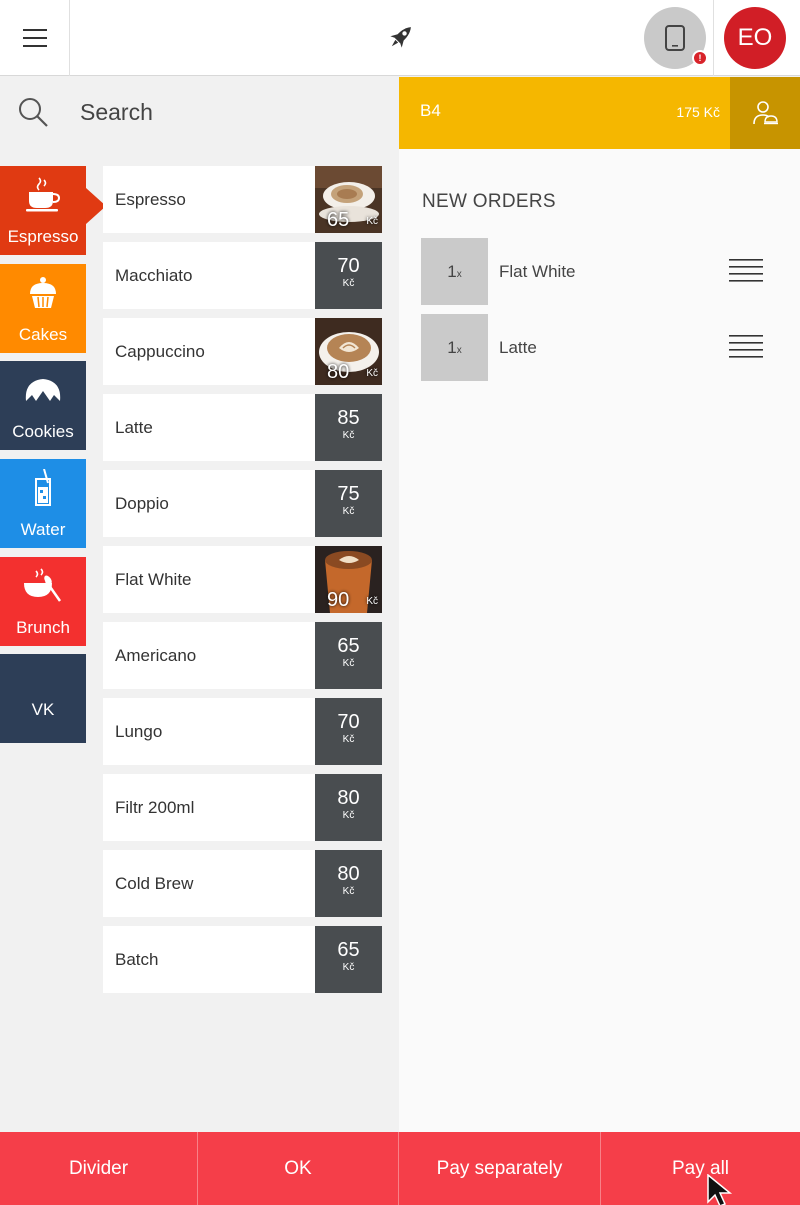  What do you see at coordinates (137, 959) in the screenshot?
I see `product-name: Batch` at bounding box center [137, 959].